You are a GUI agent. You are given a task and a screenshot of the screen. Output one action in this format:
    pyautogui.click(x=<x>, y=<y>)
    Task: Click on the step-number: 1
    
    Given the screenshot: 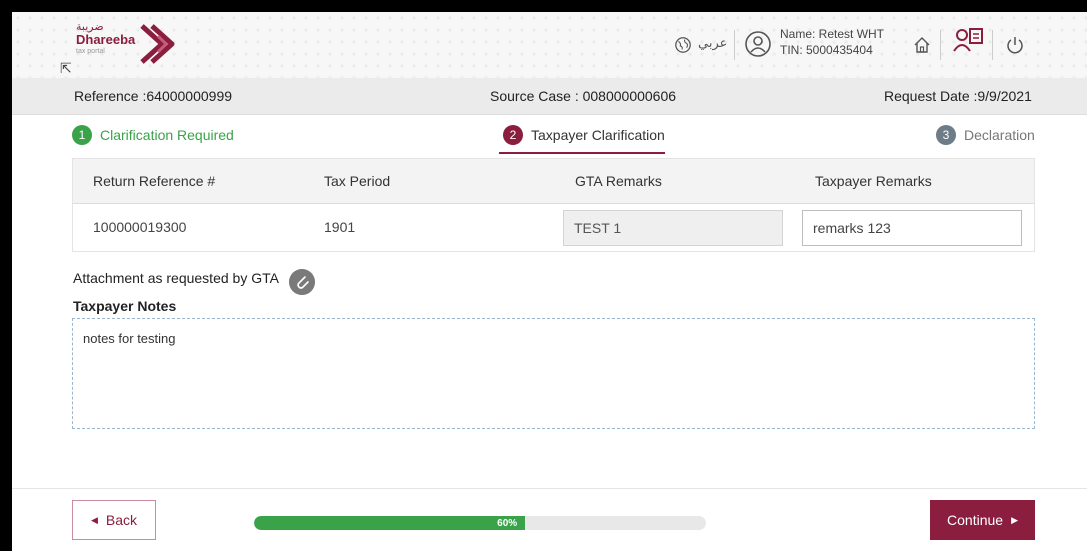 What is the action you would take?
    pyautogui.click(x=82, y=135)
    